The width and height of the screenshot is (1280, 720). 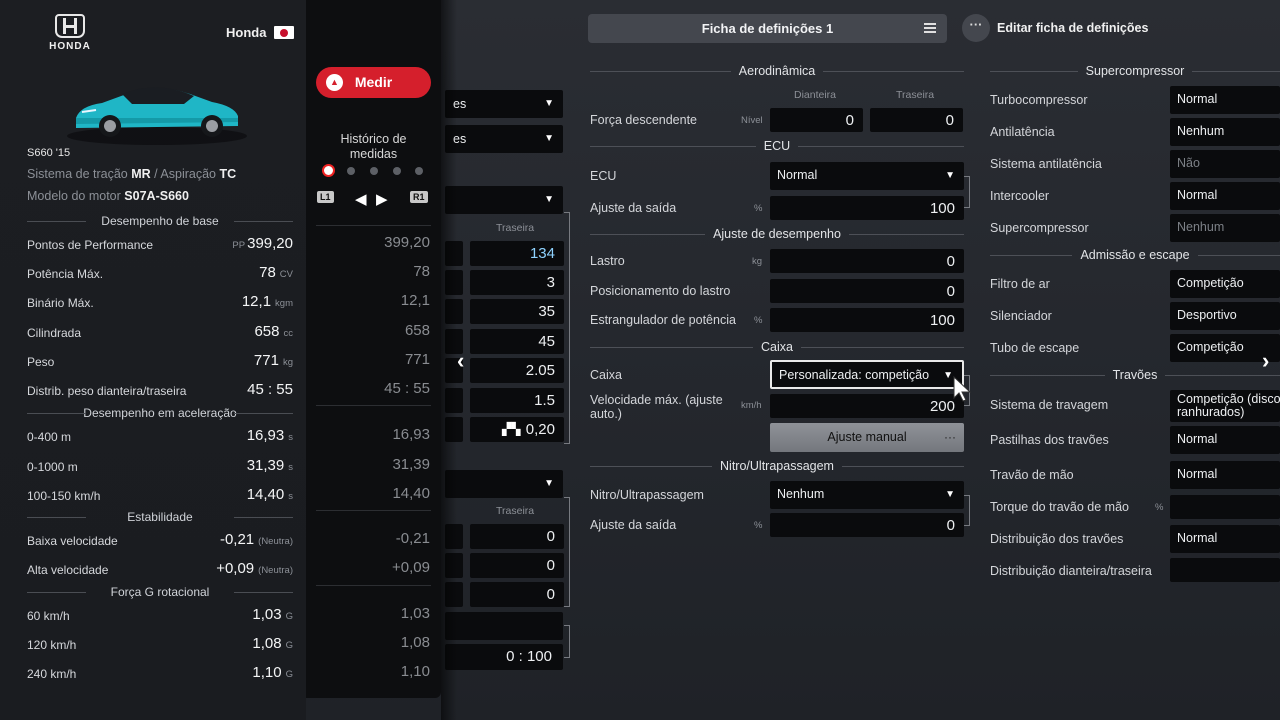 I want to click on downforce-rear-field: 0, so click(x=916, y=120).